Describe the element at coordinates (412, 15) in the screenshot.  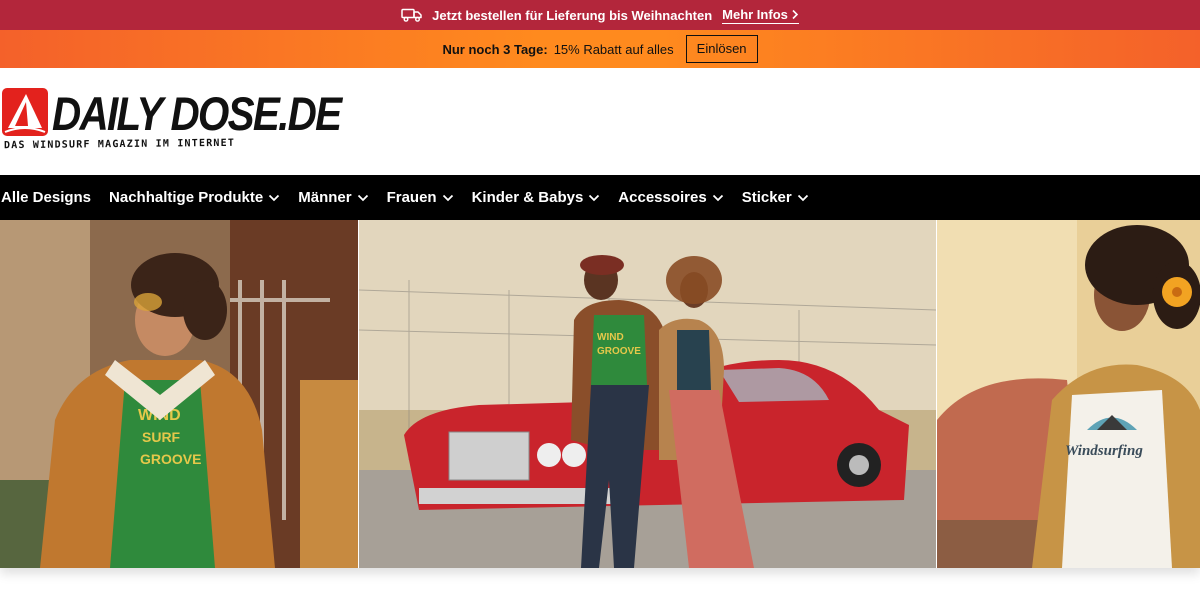
I see `truck-icon` at that location.